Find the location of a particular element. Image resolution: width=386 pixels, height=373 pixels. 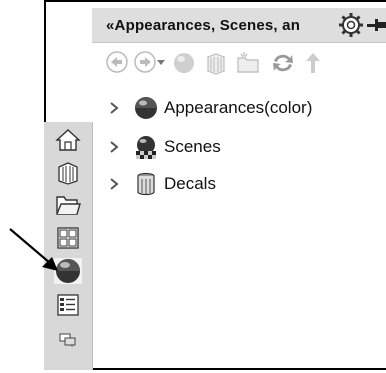

tab-custom-properties is located at coordinates (68, 305).